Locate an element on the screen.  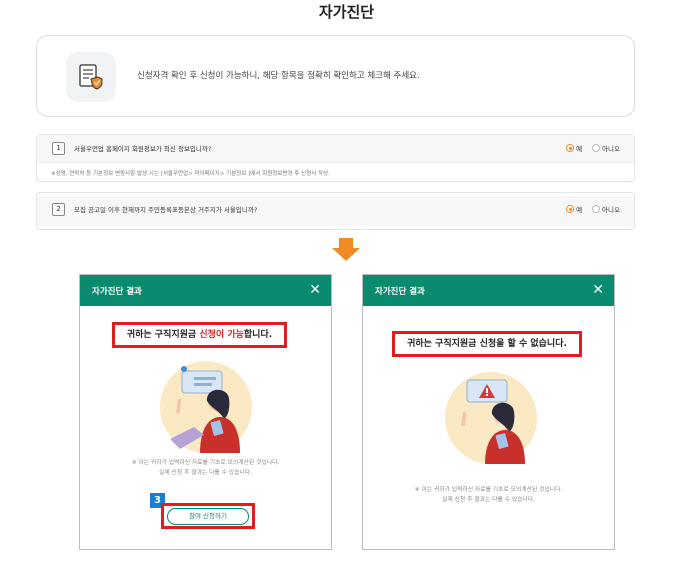
result-message: 귀하는 구직지원금 신청을 할 수 없습니다. is located at coordinates (487, 344).